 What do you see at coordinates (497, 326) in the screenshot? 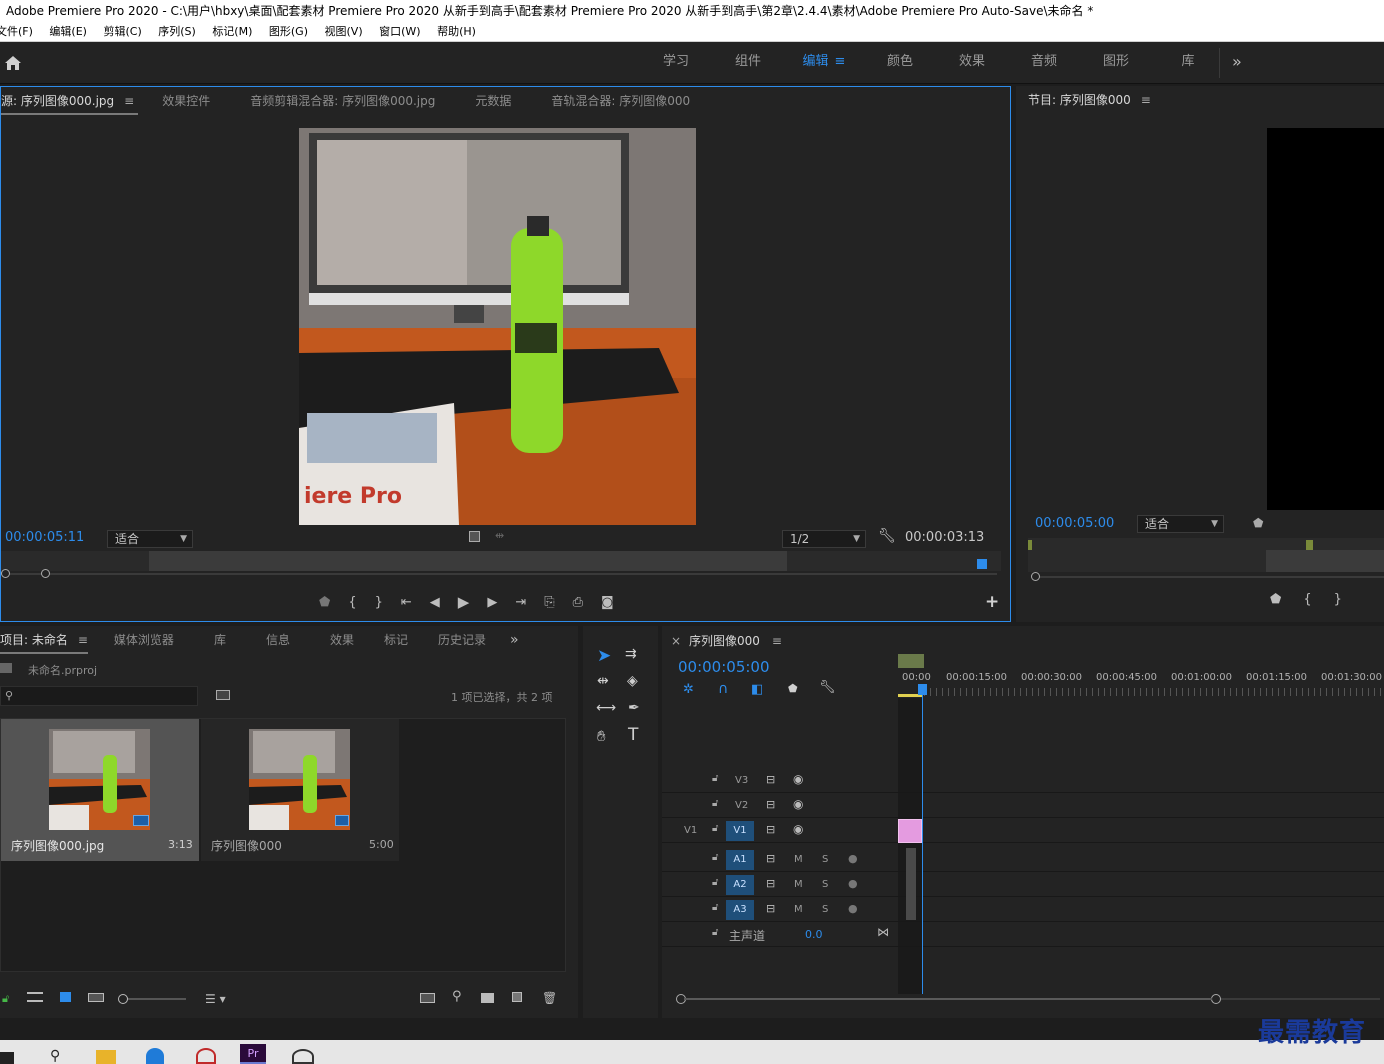
I see `source-video-frame: iere Pro` at bounding box center [497, 326].